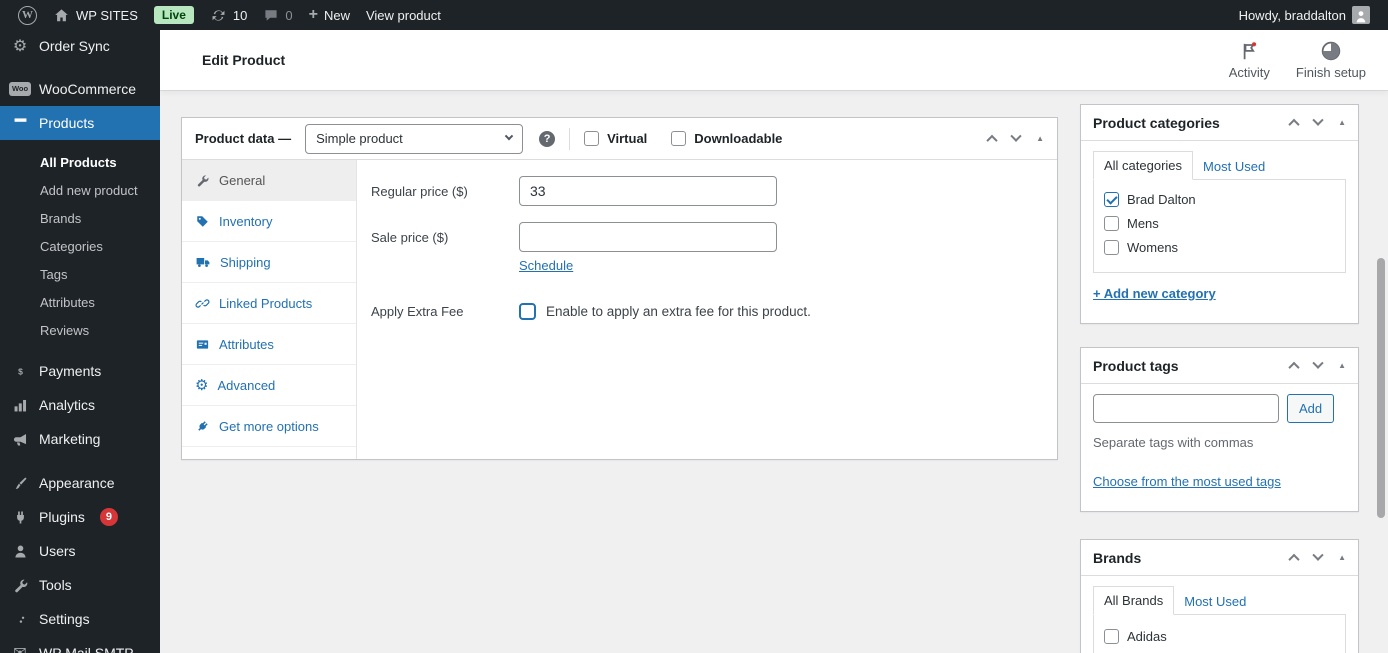 Image resolution: width=1388 pixels, height=653 pixels. What do you see at coordinates (1143, 165) in the screenshot?
I see `tab-all-categories: All categories` at bounding box center [1143, 165].